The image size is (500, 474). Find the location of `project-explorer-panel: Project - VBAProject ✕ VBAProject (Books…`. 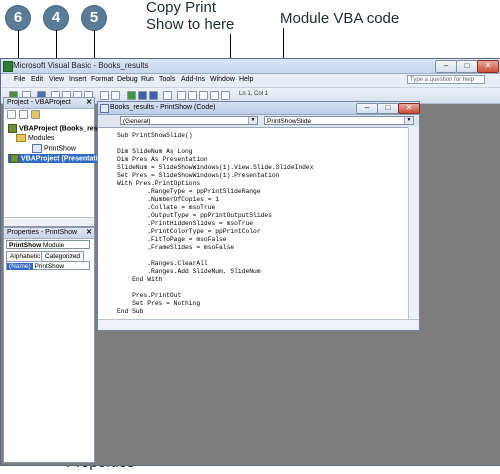

project-explorer-panel: Project - VBAProject ✕ VBAProject (Books… is located at coordinates (53, 162).